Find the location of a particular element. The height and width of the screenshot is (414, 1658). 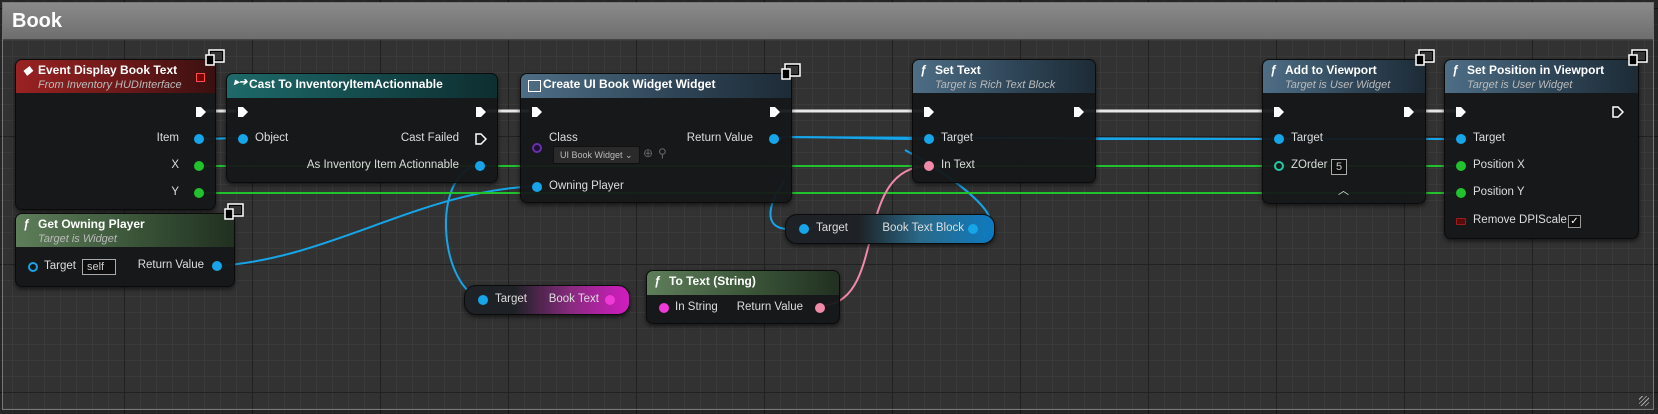

owning-player-pin is located at coordinates (537, 187).